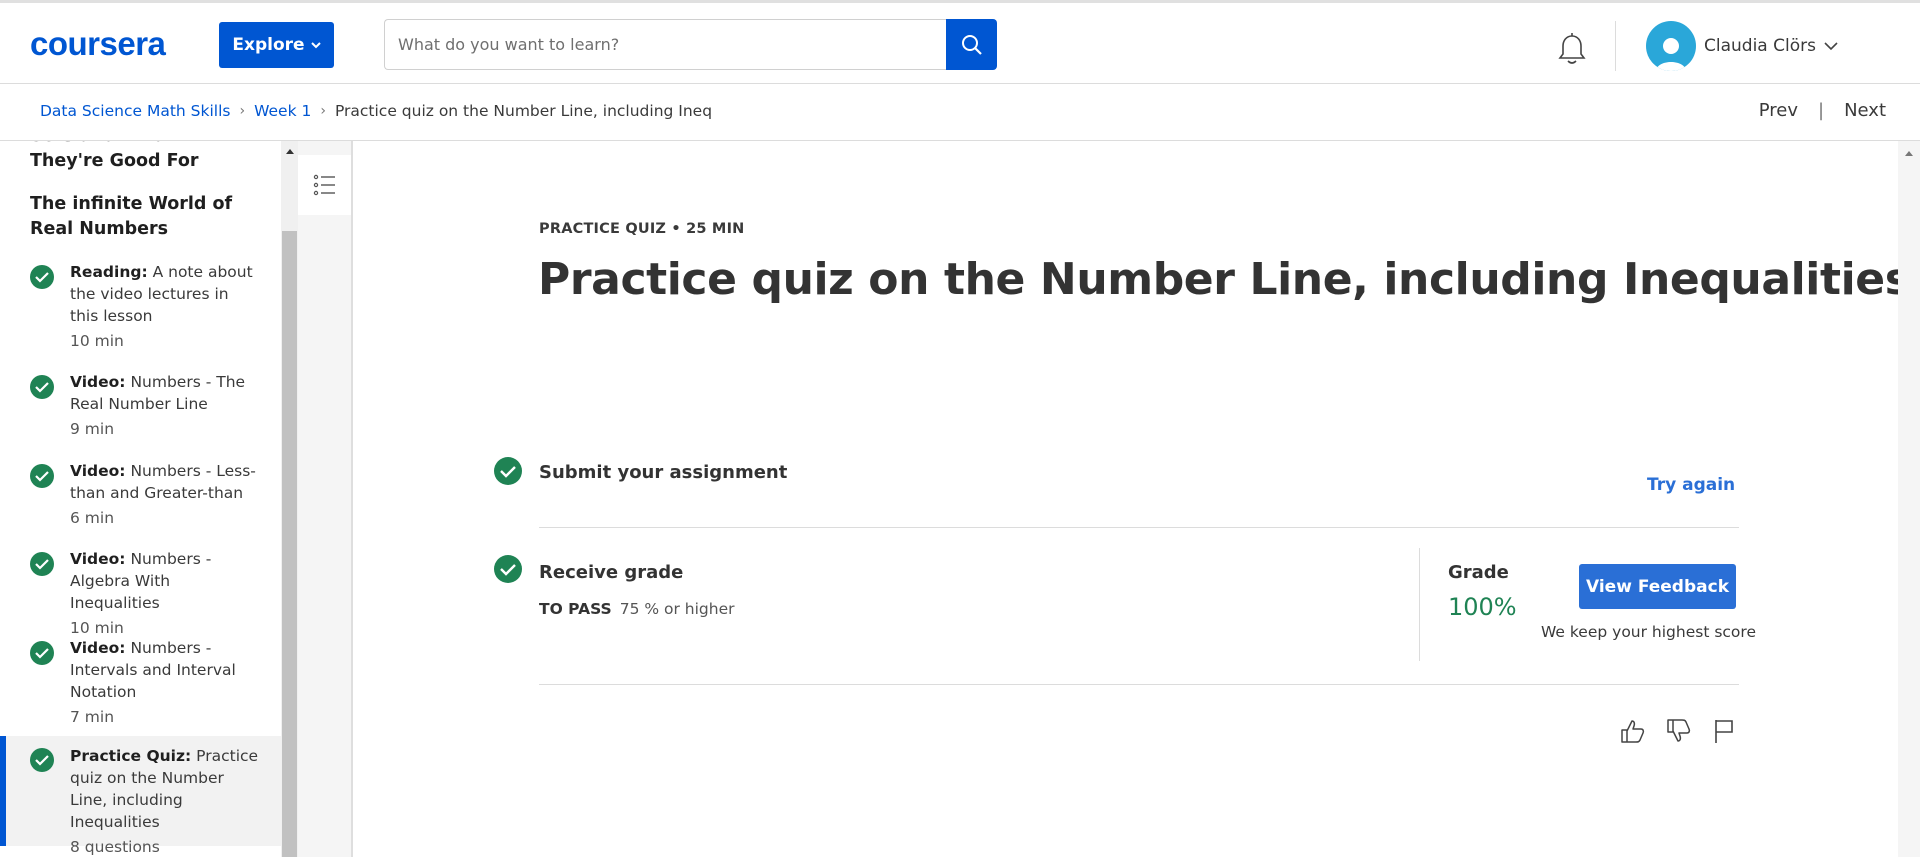  Describe the element at coordinates (1691, 485) in the screenshot. I see `try-again-link: Try again` at that location.